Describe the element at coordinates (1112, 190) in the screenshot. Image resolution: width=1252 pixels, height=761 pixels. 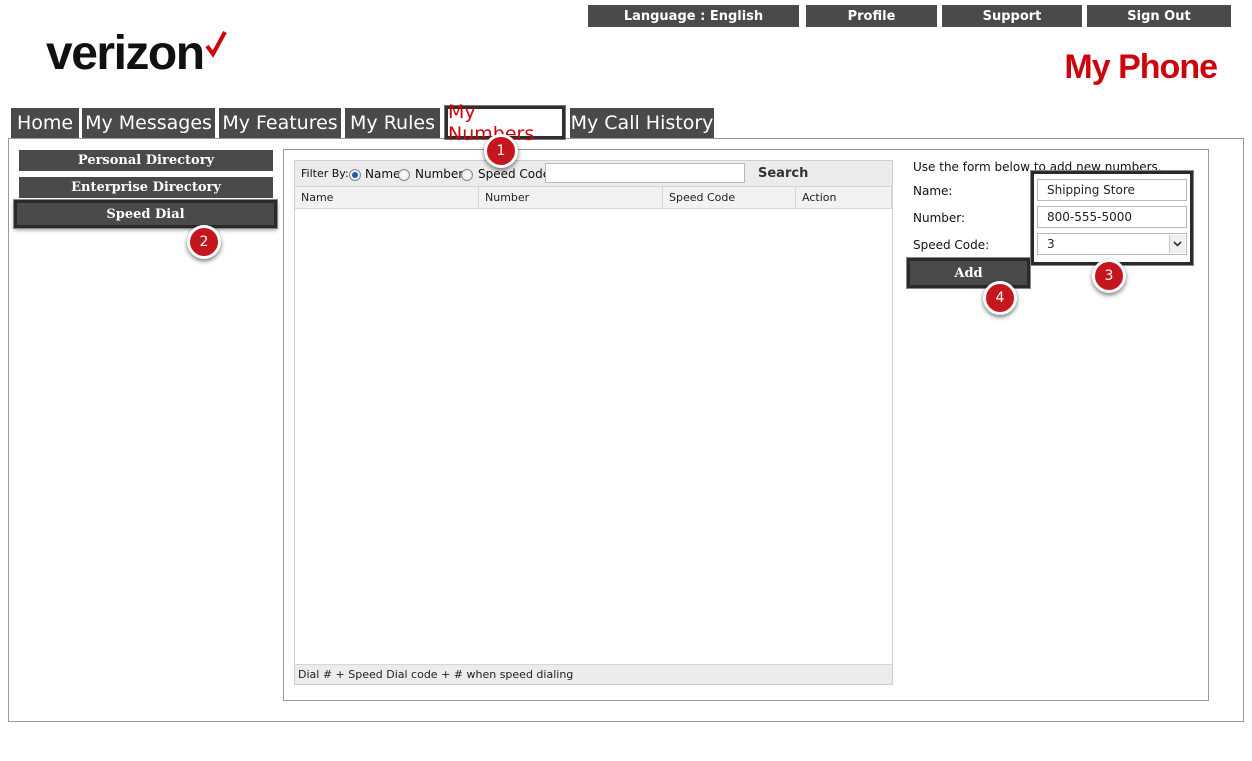
I see `name-field: Shipping Store` at that location.